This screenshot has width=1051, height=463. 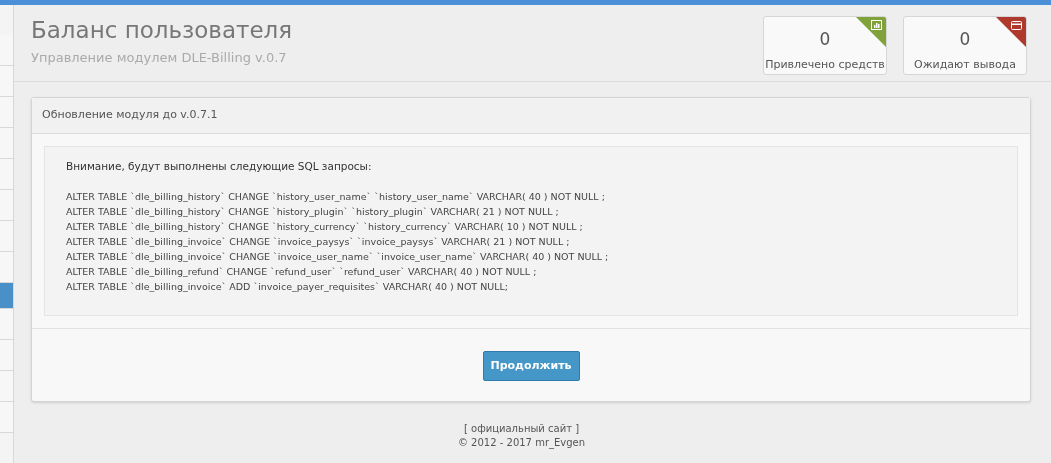 I want to click on sidebar-item, so click(x=6, y=296).